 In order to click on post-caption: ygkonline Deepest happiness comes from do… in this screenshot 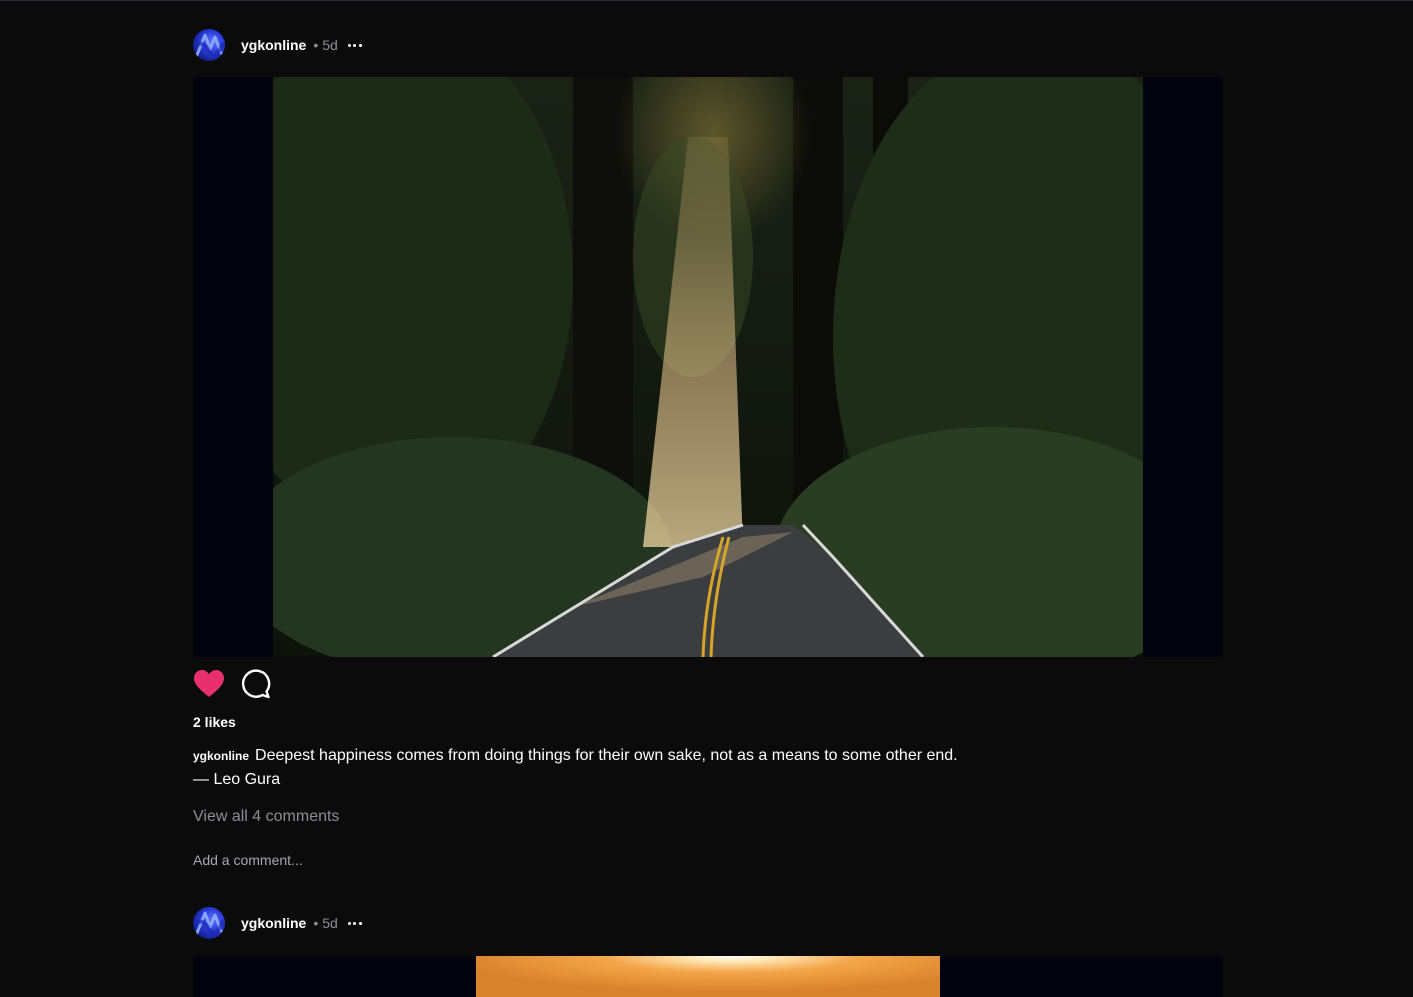, I will do `click(643, 768)`.